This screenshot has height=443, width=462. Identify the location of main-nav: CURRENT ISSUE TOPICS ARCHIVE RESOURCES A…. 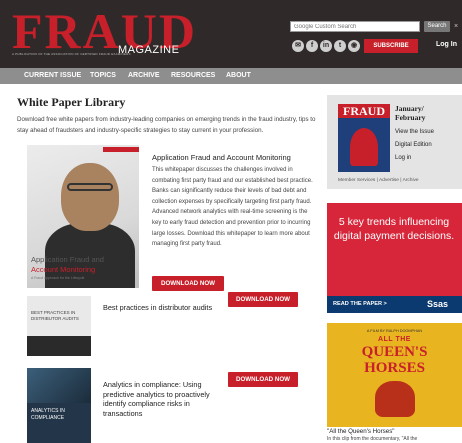
(231, 76).